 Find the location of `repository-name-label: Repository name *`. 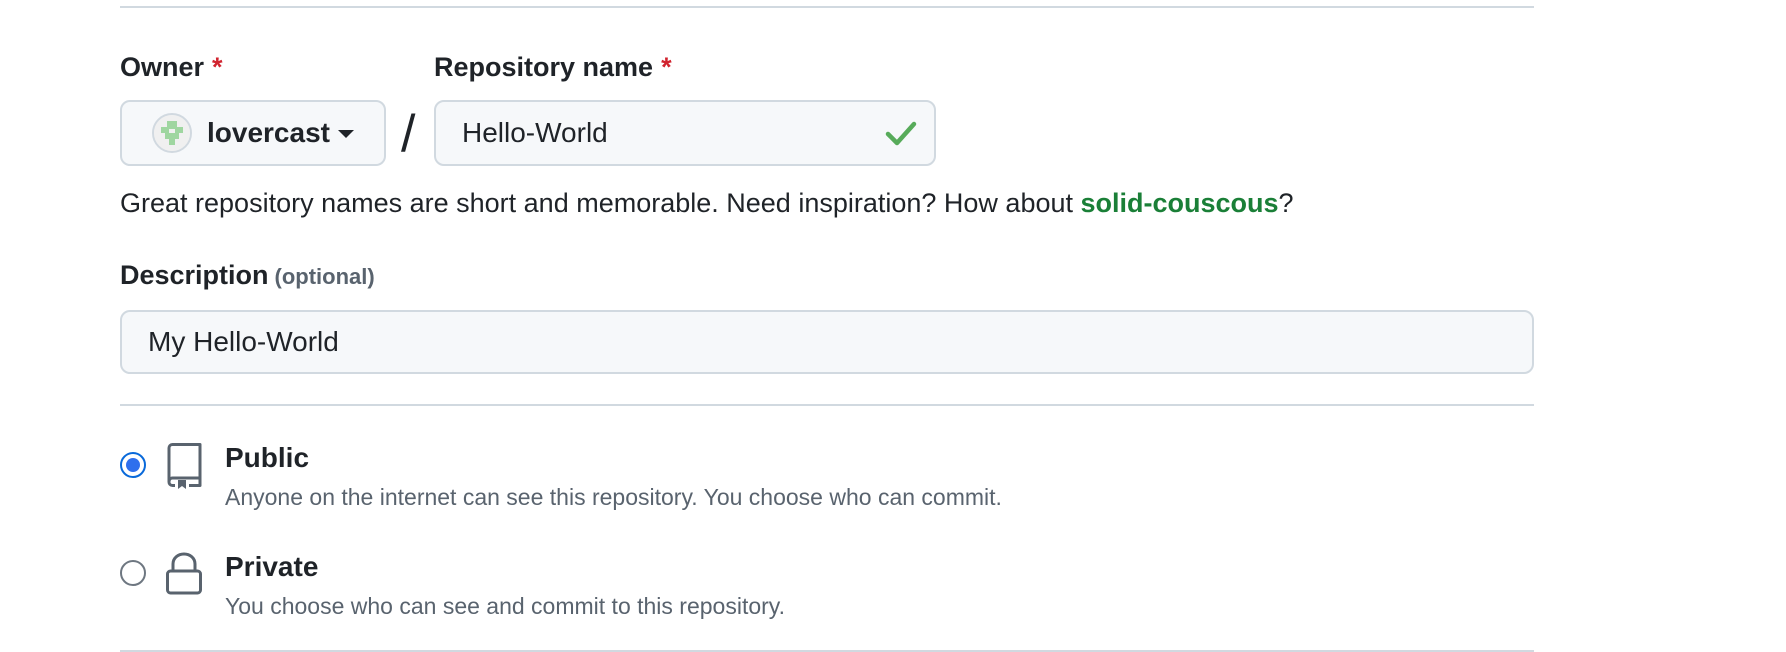

repository-name-label: Repository name * is located at coordinates (553, 67).